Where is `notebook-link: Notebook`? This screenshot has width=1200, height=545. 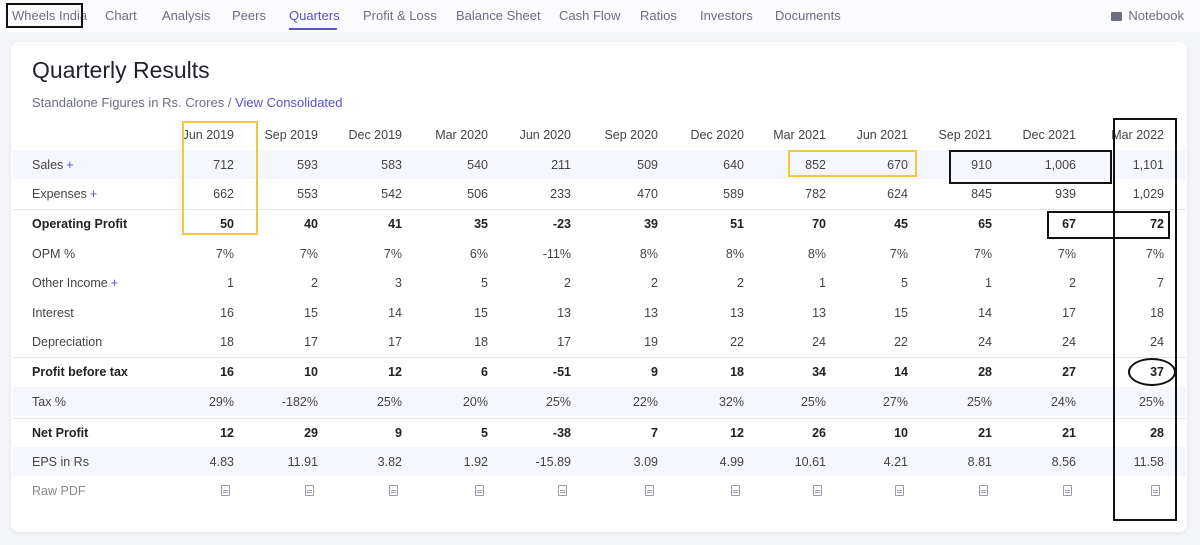 notebook-link: Notebook is located at coordinates (1147, 15).